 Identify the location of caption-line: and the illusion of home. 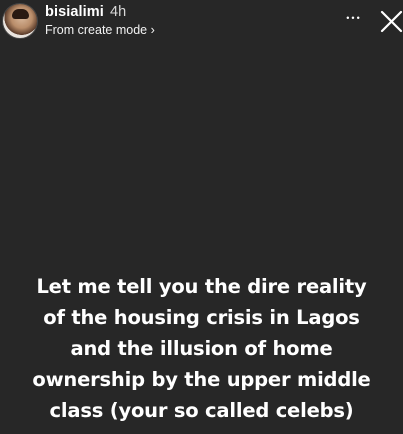
(201, 348).